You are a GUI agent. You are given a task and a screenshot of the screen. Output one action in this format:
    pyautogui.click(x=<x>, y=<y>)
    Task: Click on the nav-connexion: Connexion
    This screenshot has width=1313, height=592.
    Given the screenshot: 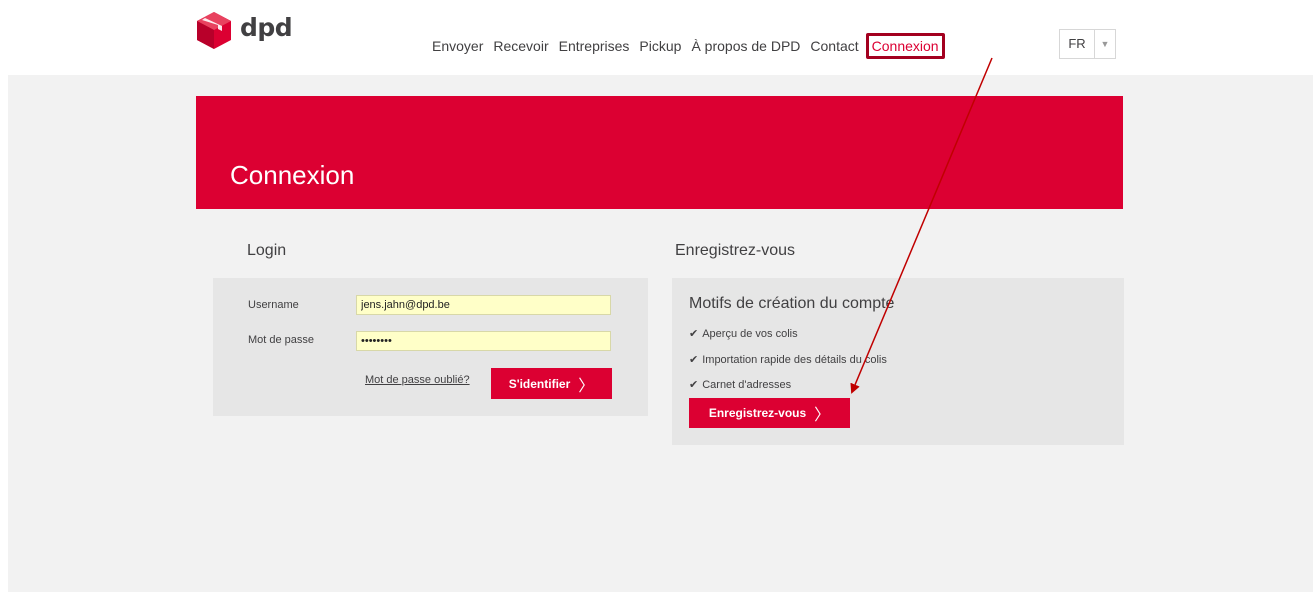 What is the action you would take?
    pyautogui.click(x=905, y=46)
    